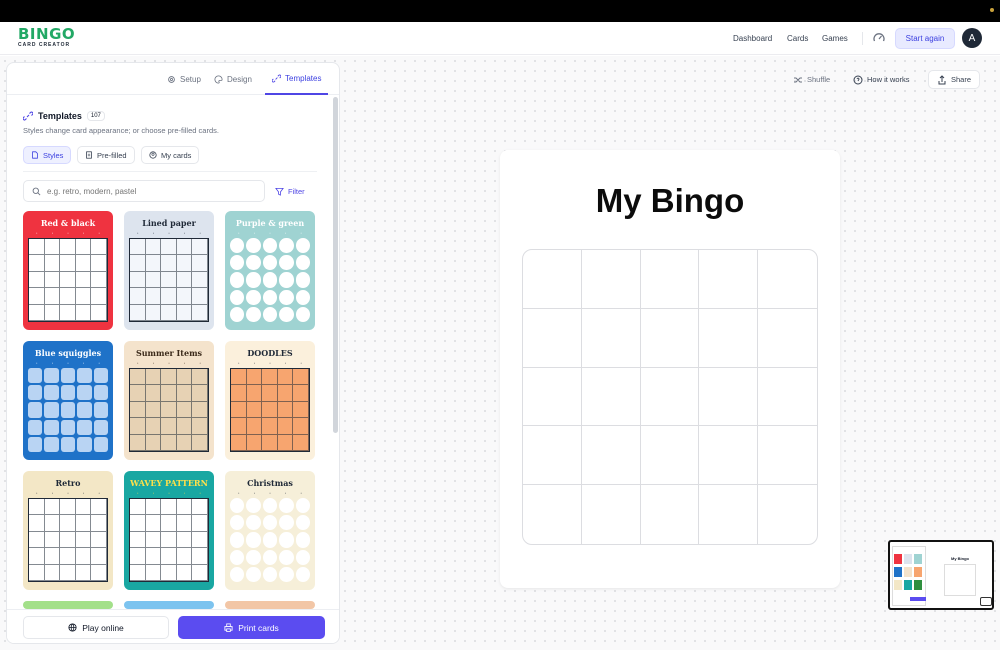 The height and width of the screenshot is (650, 1000). I want to click on window-top-bar, so click(500, 11).